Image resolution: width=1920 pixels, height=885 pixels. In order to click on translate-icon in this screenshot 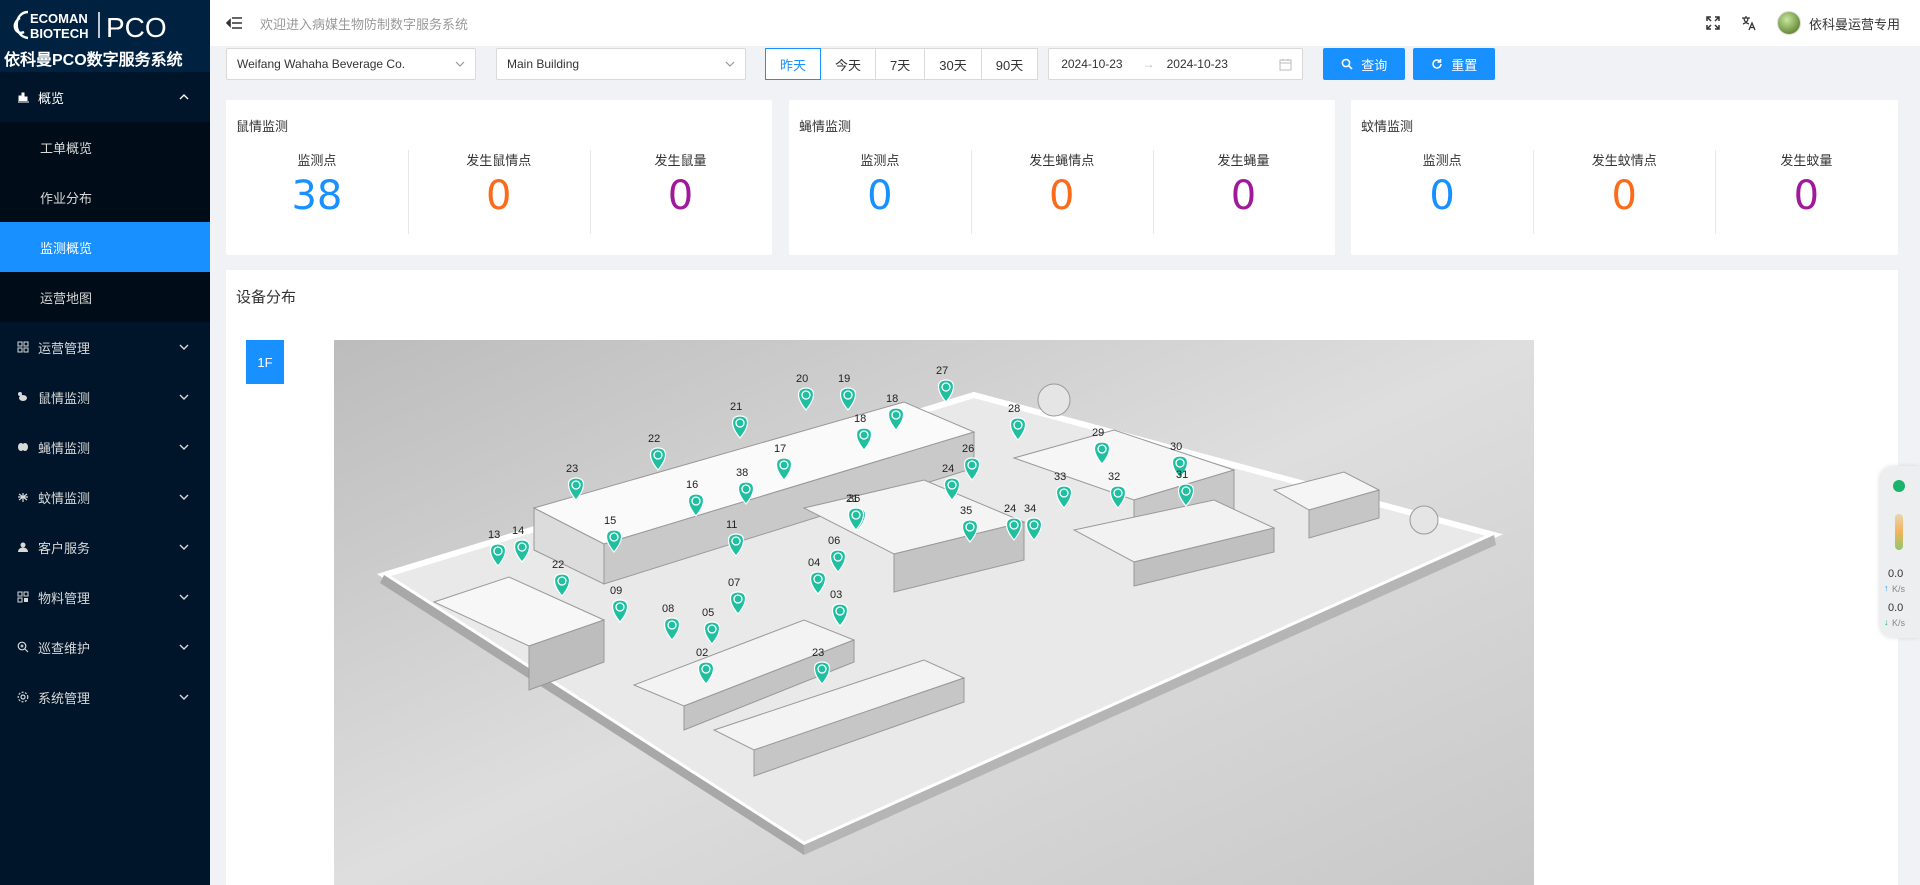, I will do `click(1749, 23)`.